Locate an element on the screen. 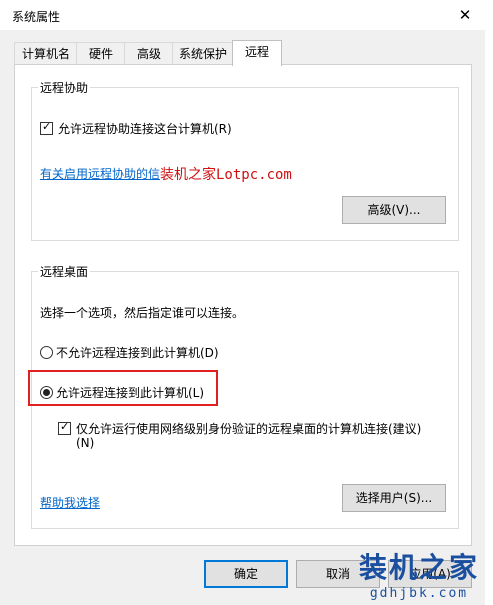 Image resolution: width=493 pixels, height=605 pixels. button-label: 确定 is located at coordinates (245, 574).